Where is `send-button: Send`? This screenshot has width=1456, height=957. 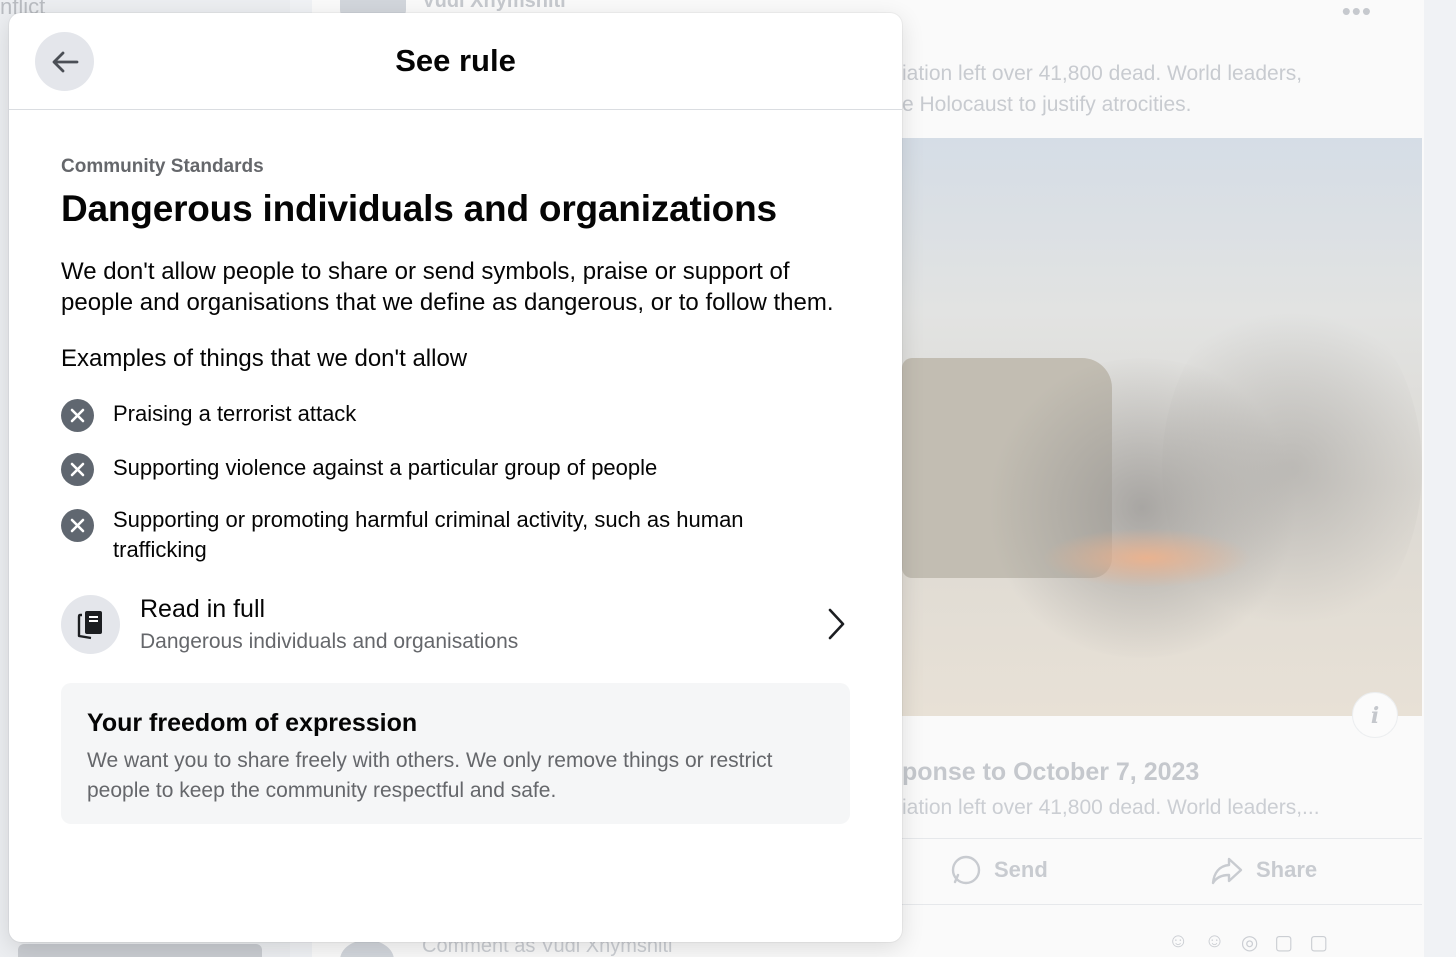
send-button: Send is located at coordinates (999, 870).